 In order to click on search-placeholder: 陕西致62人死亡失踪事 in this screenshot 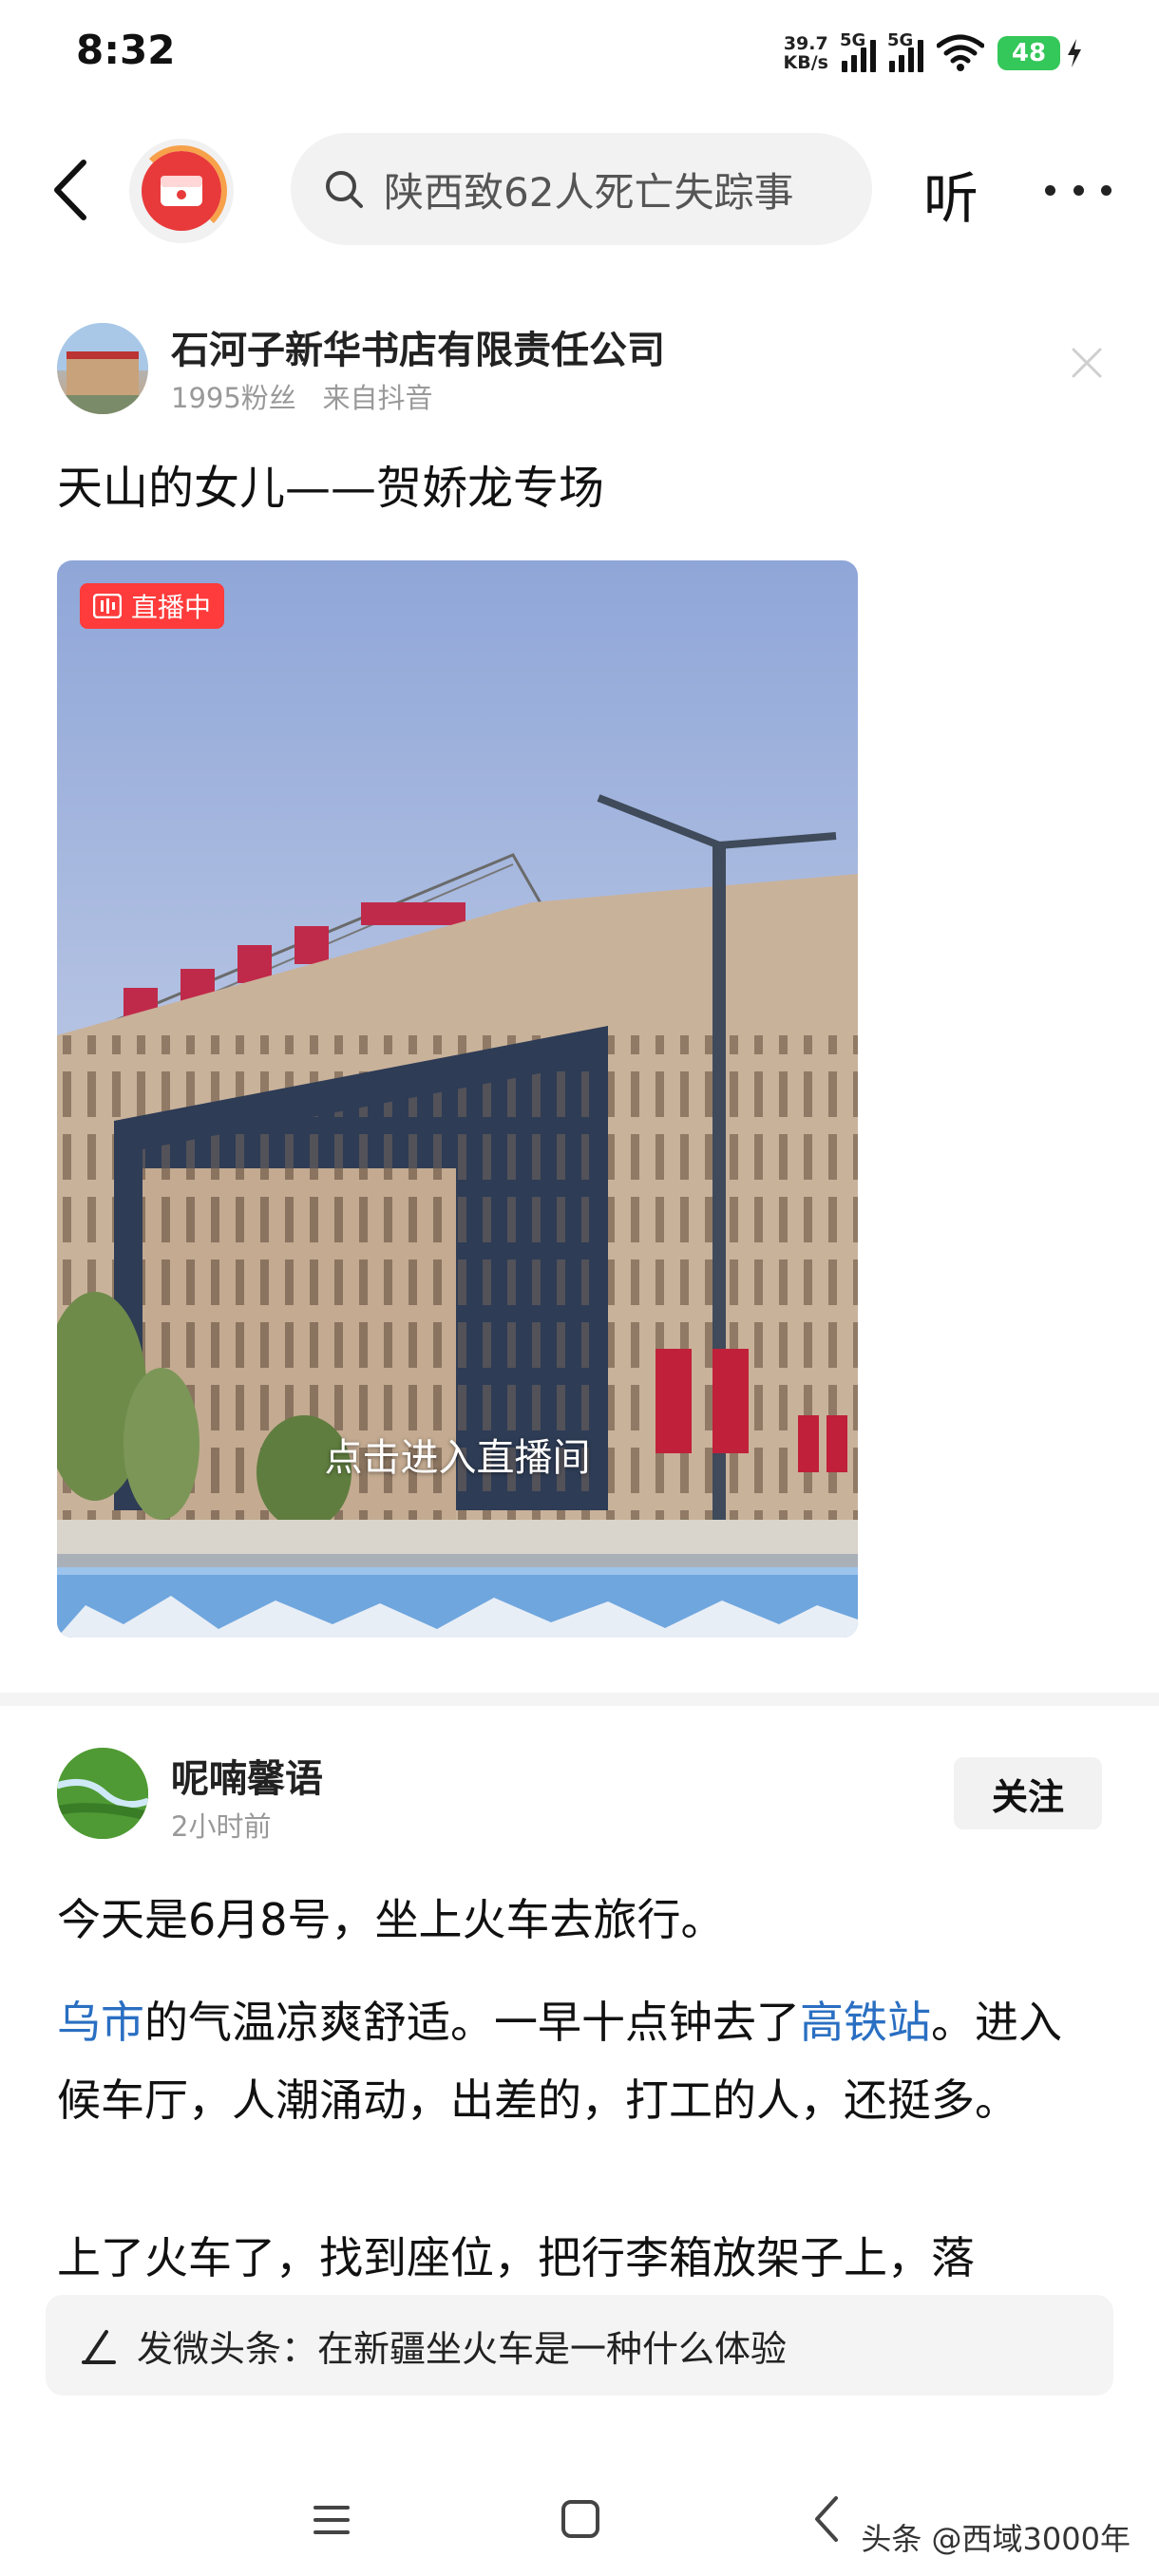, I will do `click(589, 192)`.